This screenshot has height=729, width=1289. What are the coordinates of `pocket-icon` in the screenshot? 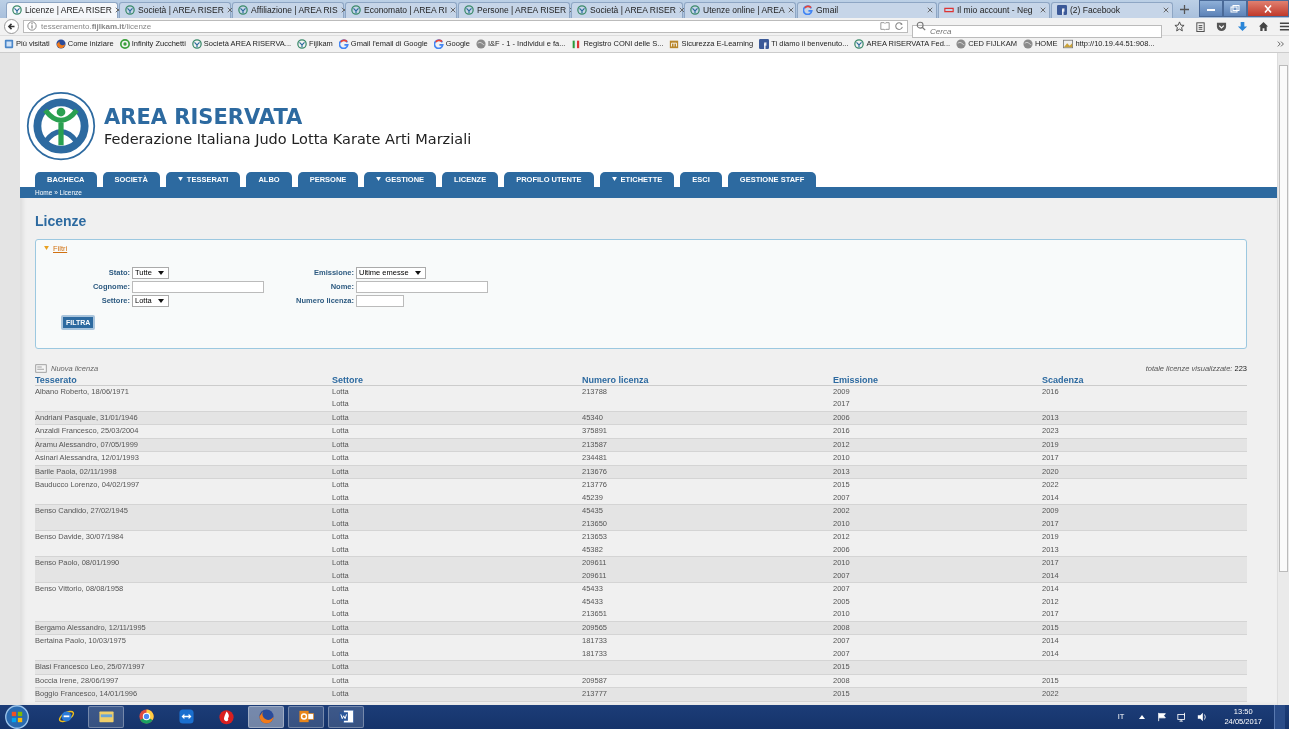 It's located at (1221, 26).